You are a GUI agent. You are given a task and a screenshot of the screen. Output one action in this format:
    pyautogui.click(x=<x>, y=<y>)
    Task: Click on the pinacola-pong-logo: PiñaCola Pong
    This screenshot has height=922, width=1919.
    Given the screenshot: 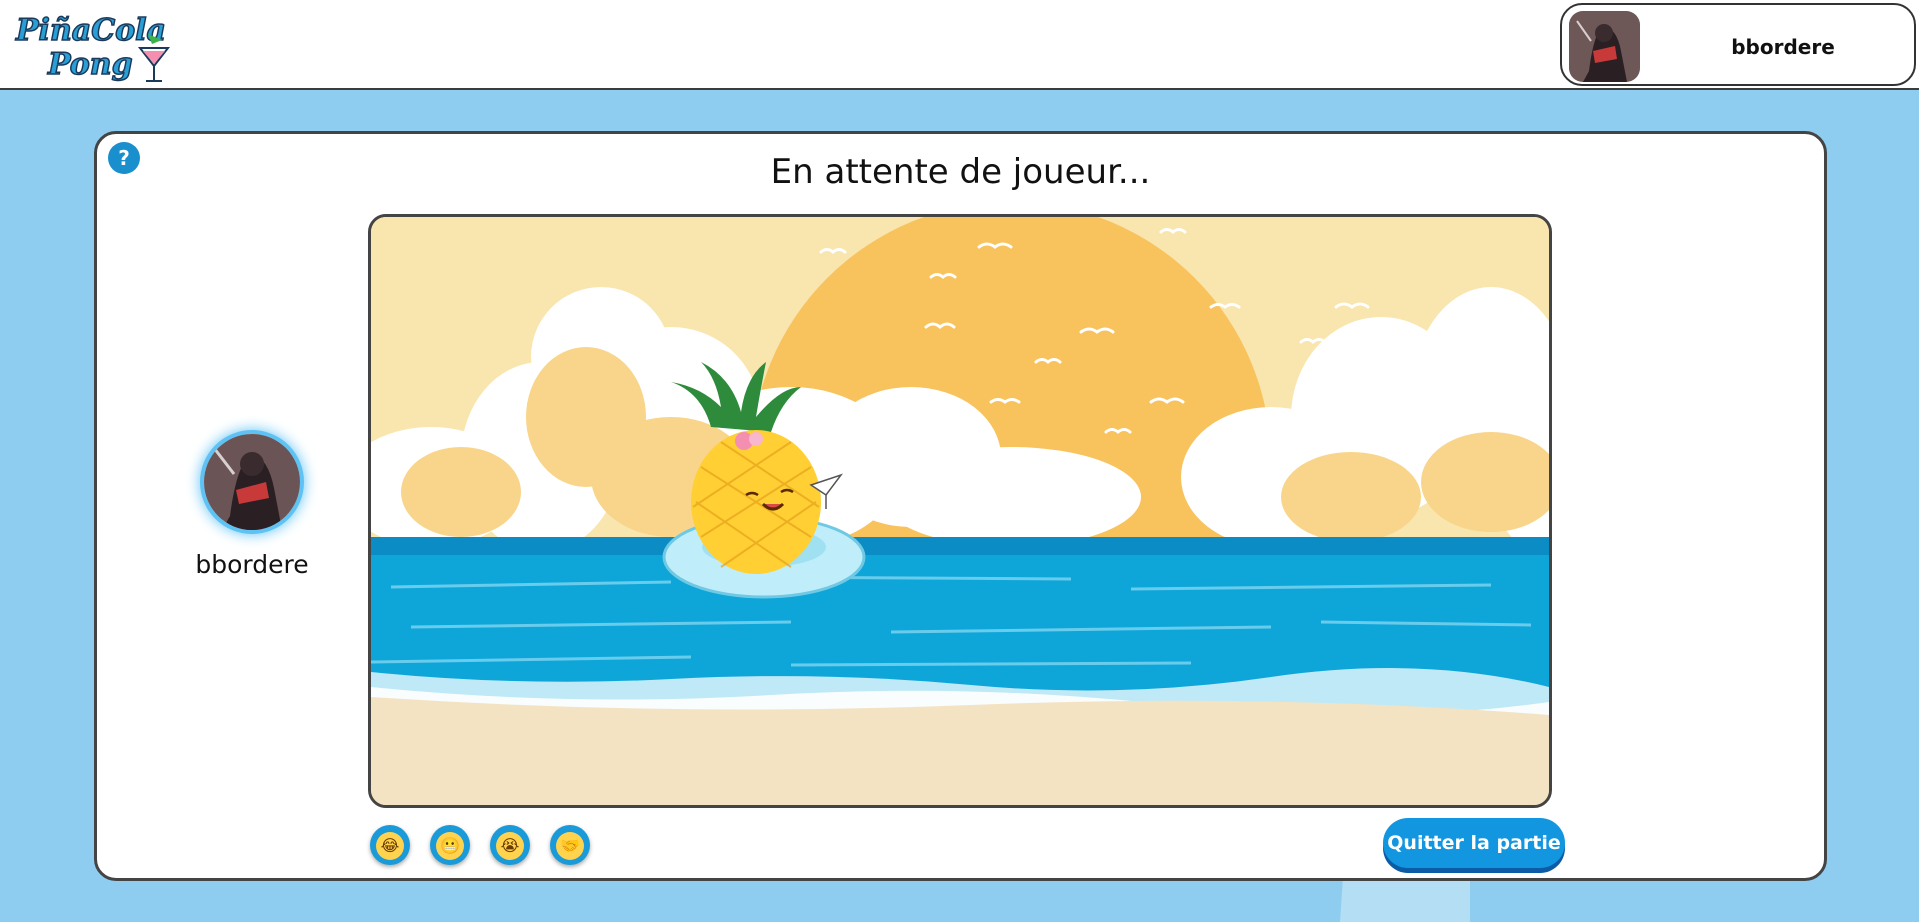 What is the action you would take?
    pyautogui.click(x=92, y=45)
    